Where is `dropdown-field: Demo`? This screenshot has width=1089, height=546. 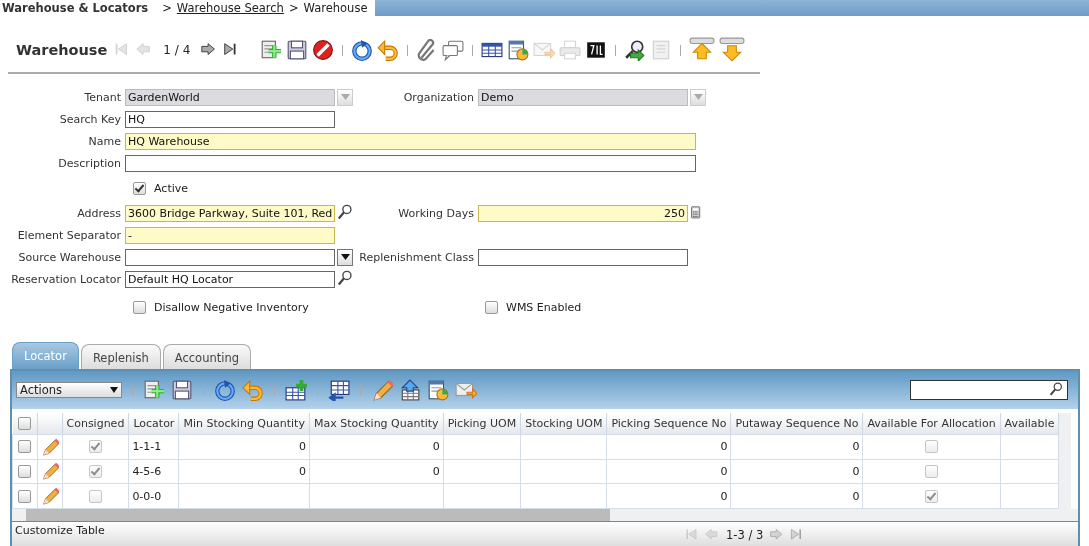
dropdown-field: Demo is located at coordinates (583, 97).